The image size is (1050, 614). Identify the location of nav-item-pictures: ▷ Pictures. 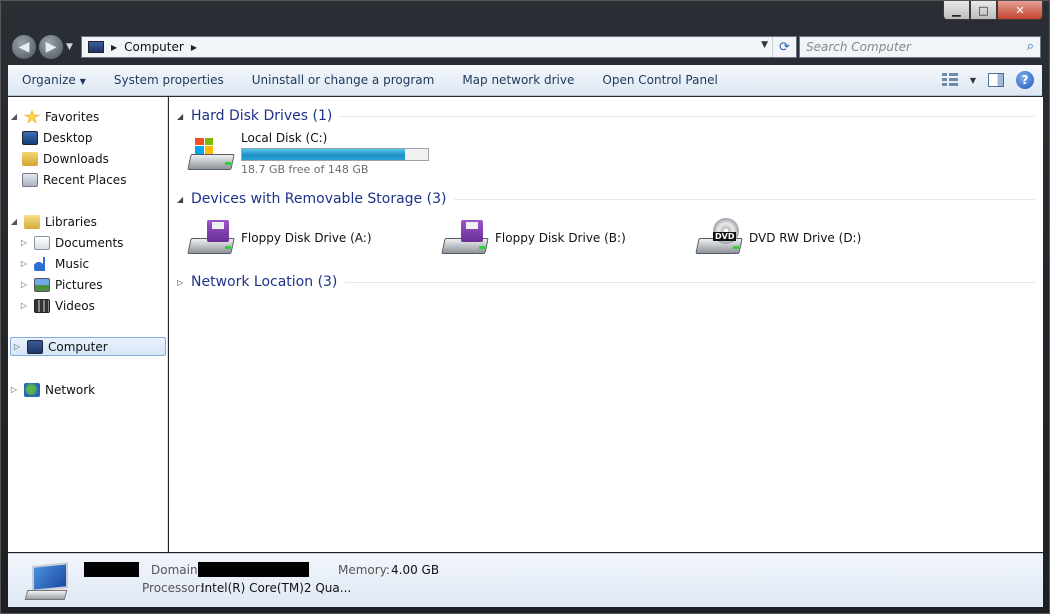
(87, 284).